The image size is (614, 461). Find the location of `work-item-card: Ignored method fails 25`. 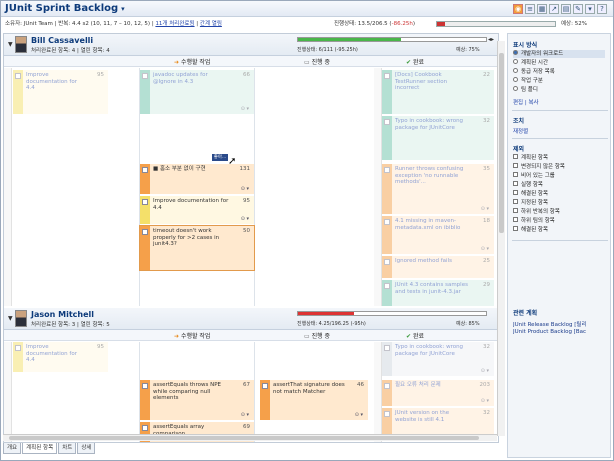

work-item-card: Ignored method fails 25 is located at coordinates (438, 267).